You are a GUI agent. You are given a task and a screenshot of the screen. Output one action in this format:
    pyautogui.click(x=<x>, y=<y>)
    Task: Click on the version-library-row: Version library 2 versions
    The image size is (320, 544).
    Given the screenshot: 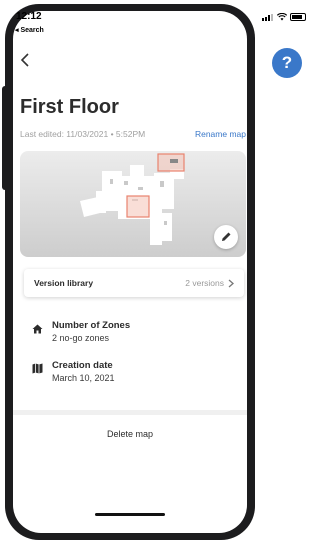 What is the action you would take?
    pyautogui.click(x=134, y=283)
    